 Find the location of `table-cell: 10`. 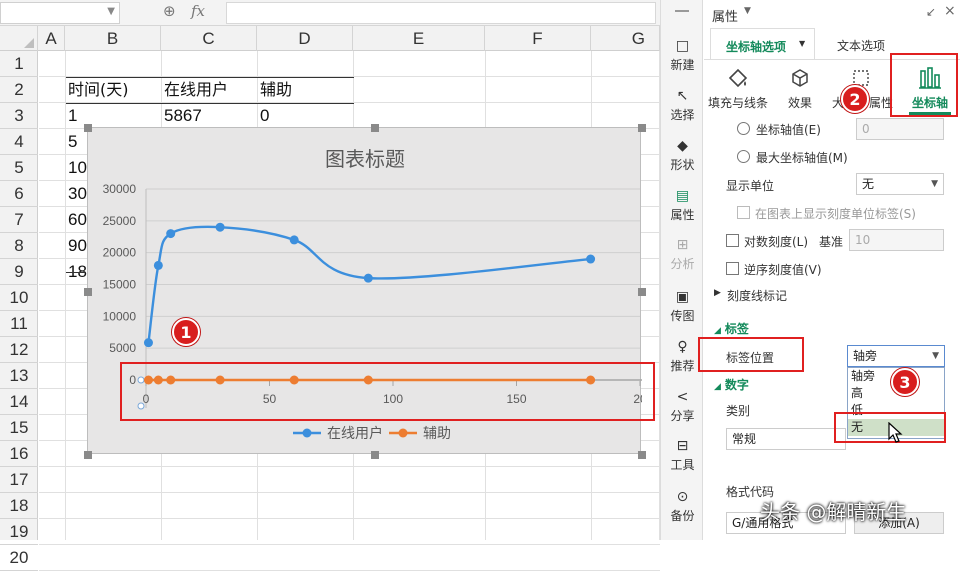

table-cell: 10 is located at coordinates (77, 168).